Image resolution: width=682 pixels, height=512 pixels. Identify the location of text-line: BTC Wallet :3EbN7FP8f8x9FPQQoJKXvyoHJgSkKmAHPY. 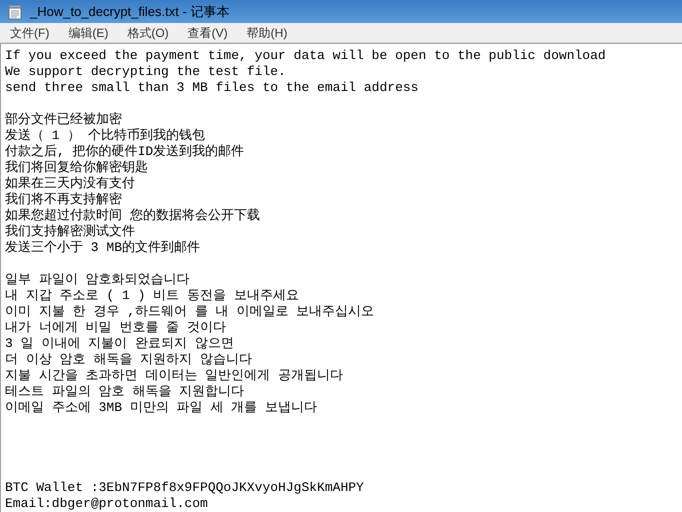
(184, 487).